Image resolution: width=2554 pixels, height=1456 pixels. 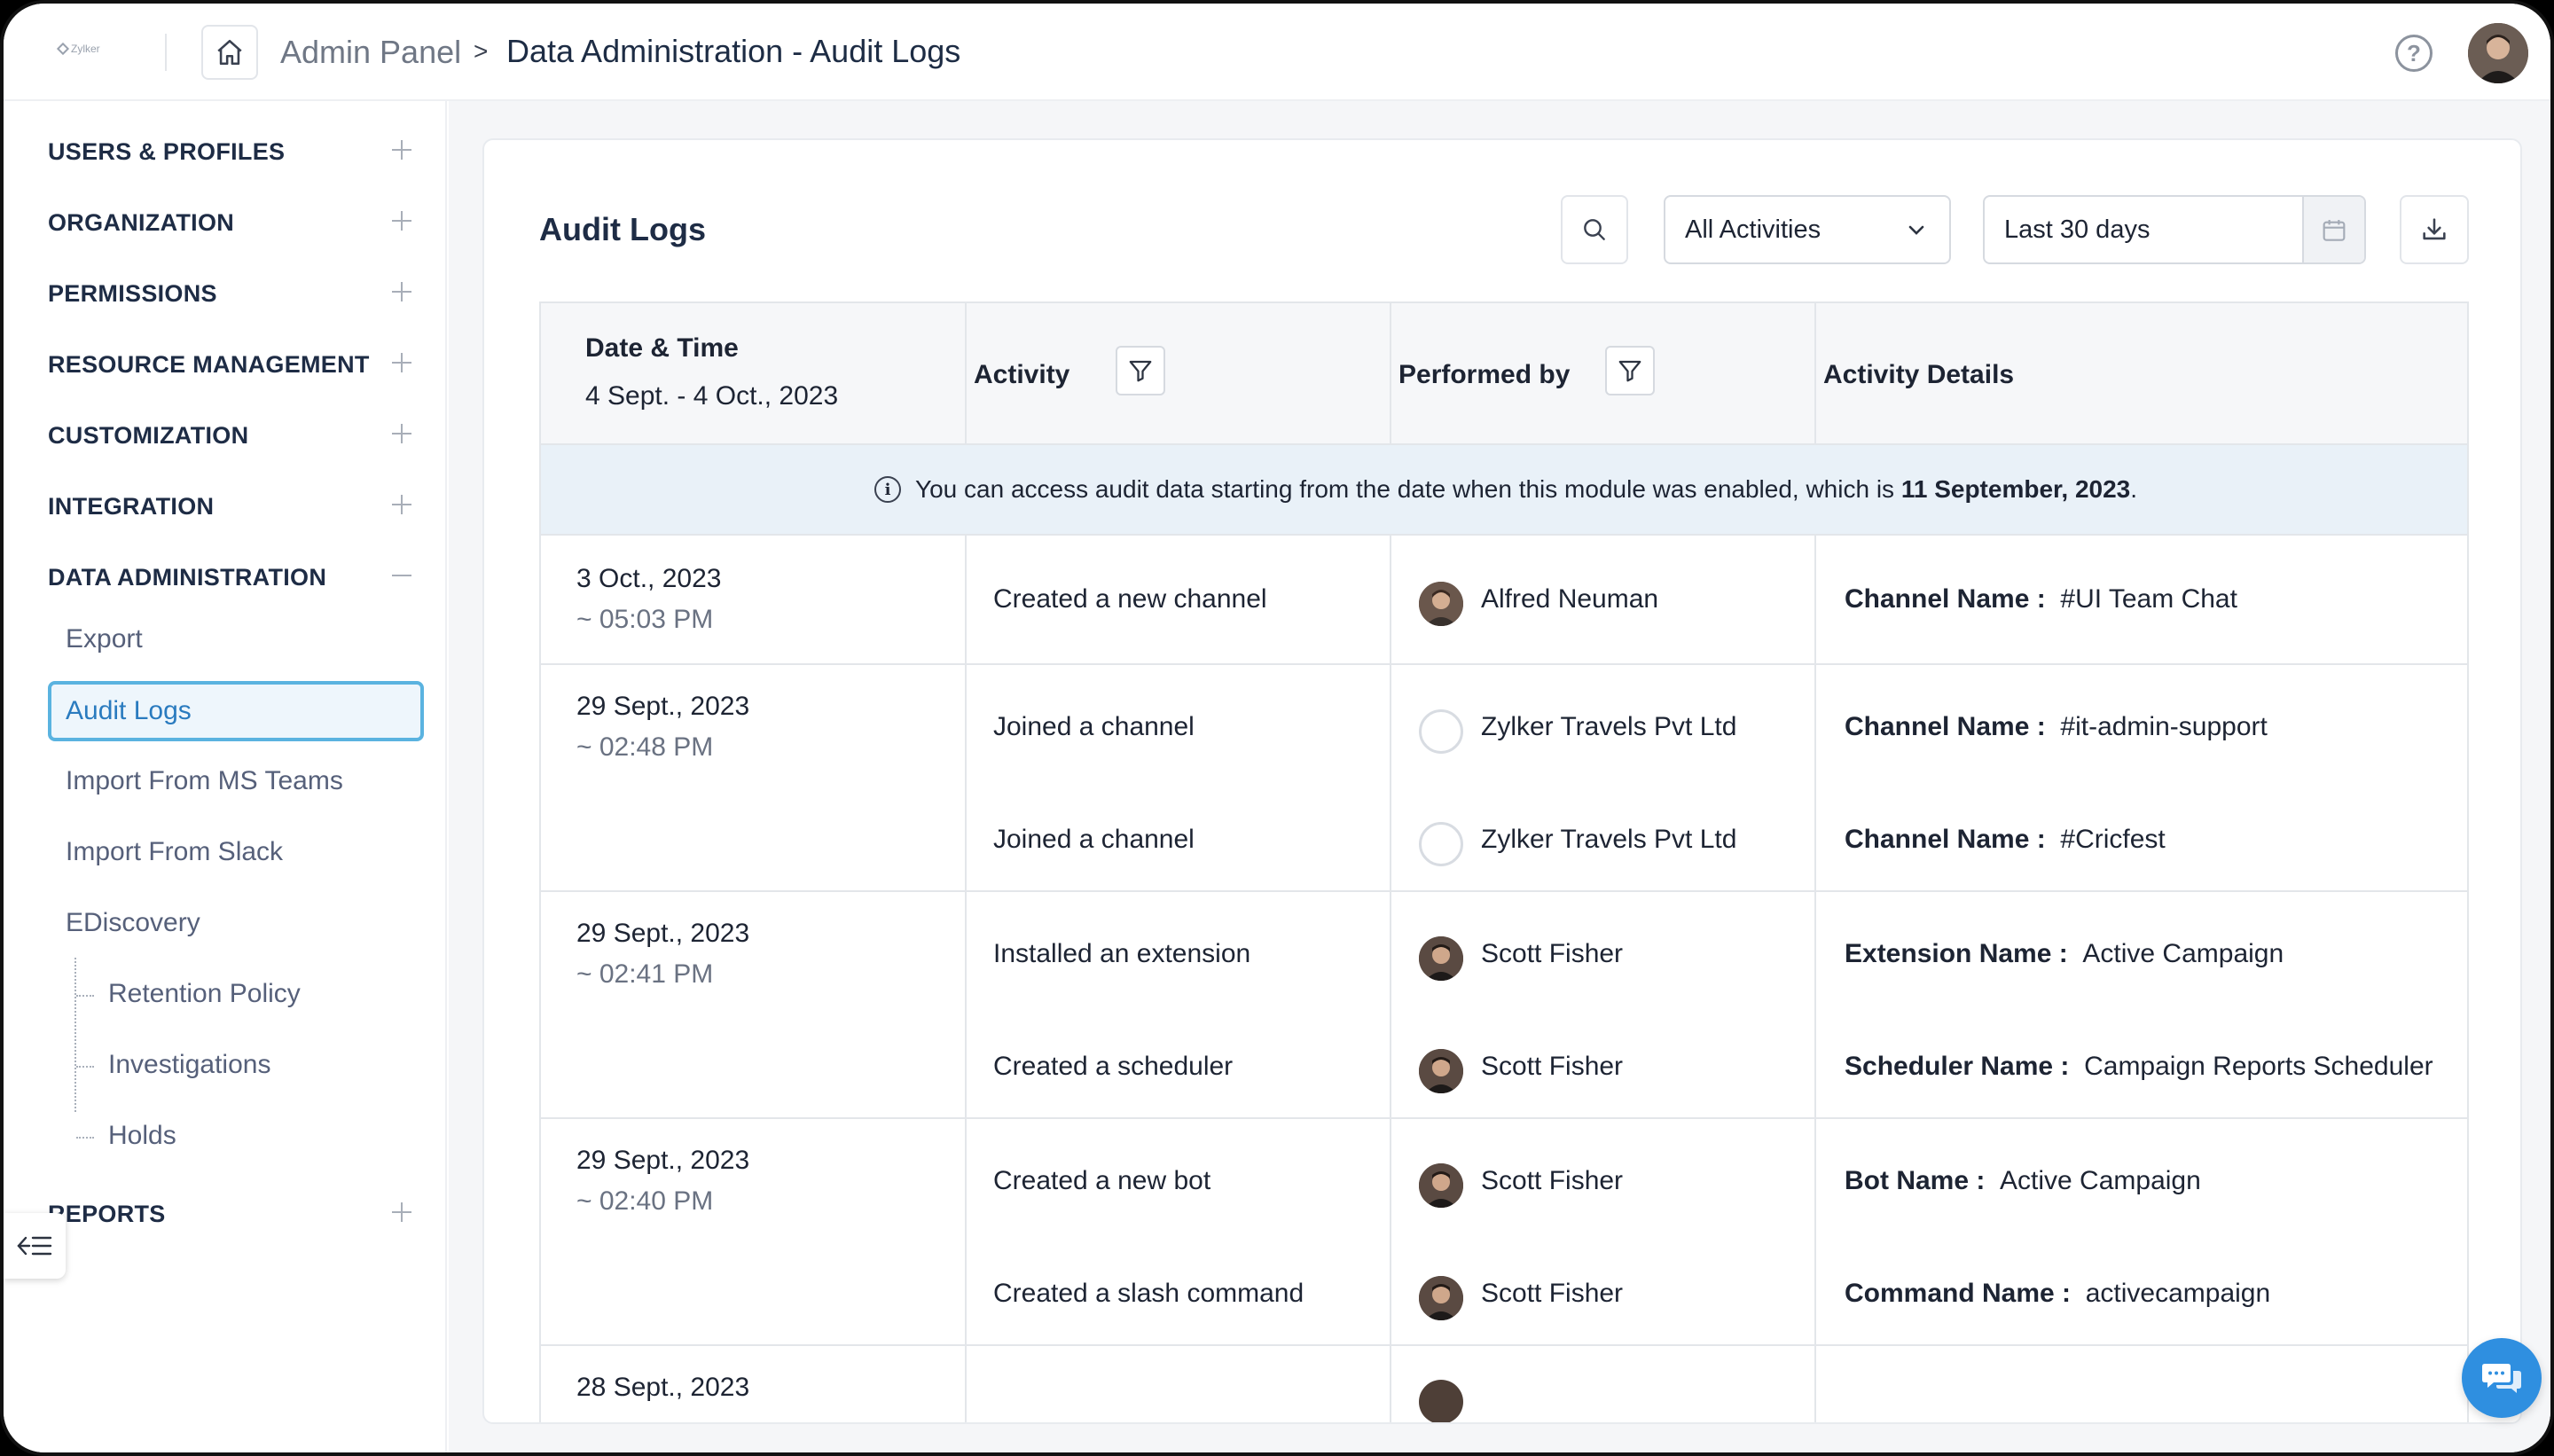 I want to click on row-user: Alfred Neuman, so click(x=1570, y=599).